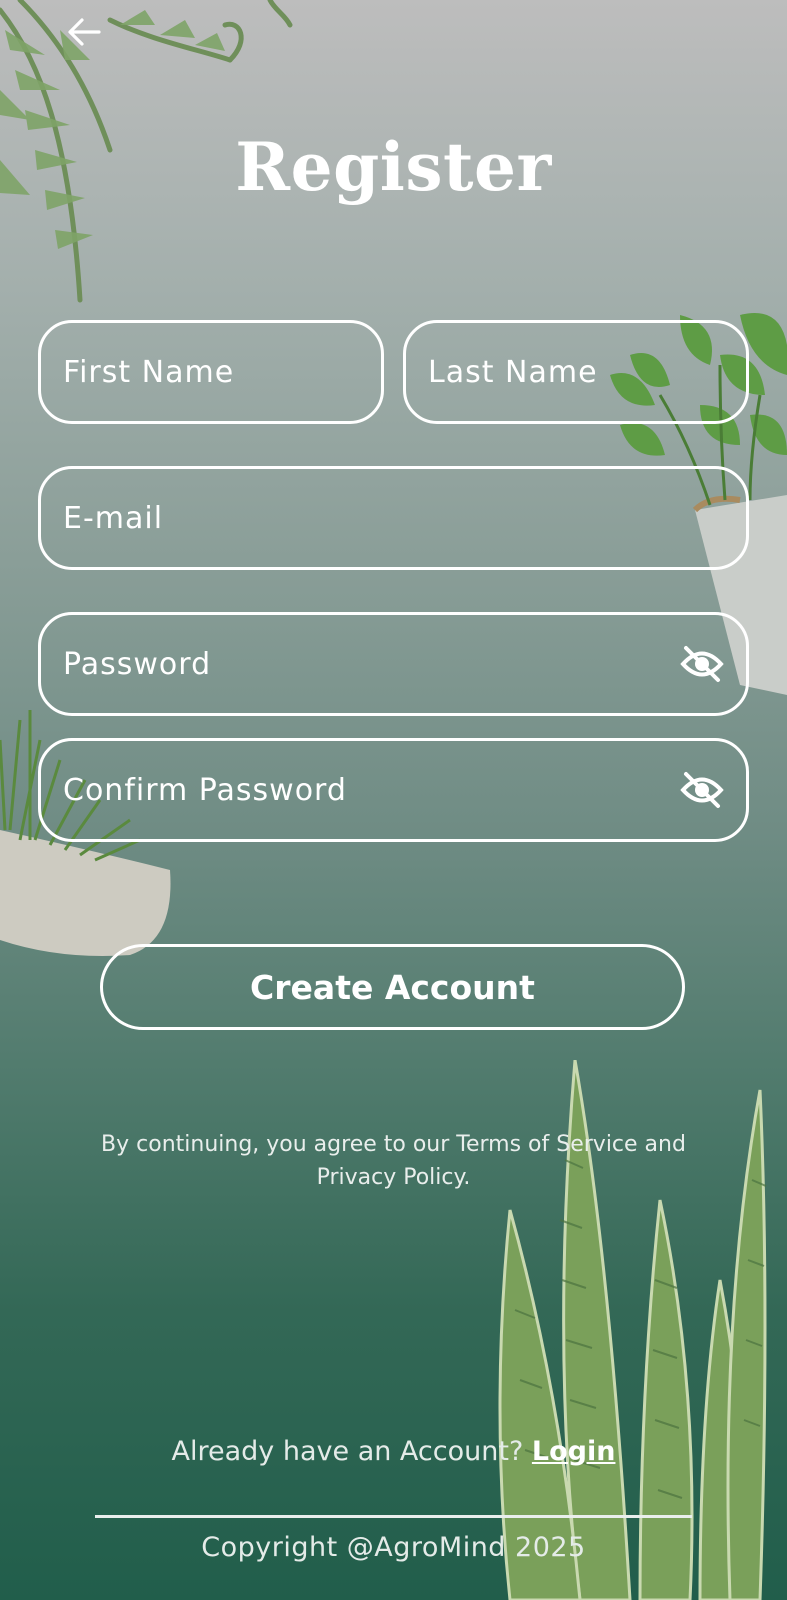 Image resolution: width=787 pixels, height=1600 pixels. Describe the element at coordinates (137, 664) in the screenshot. I see `password-placeholder: Password` at that location.